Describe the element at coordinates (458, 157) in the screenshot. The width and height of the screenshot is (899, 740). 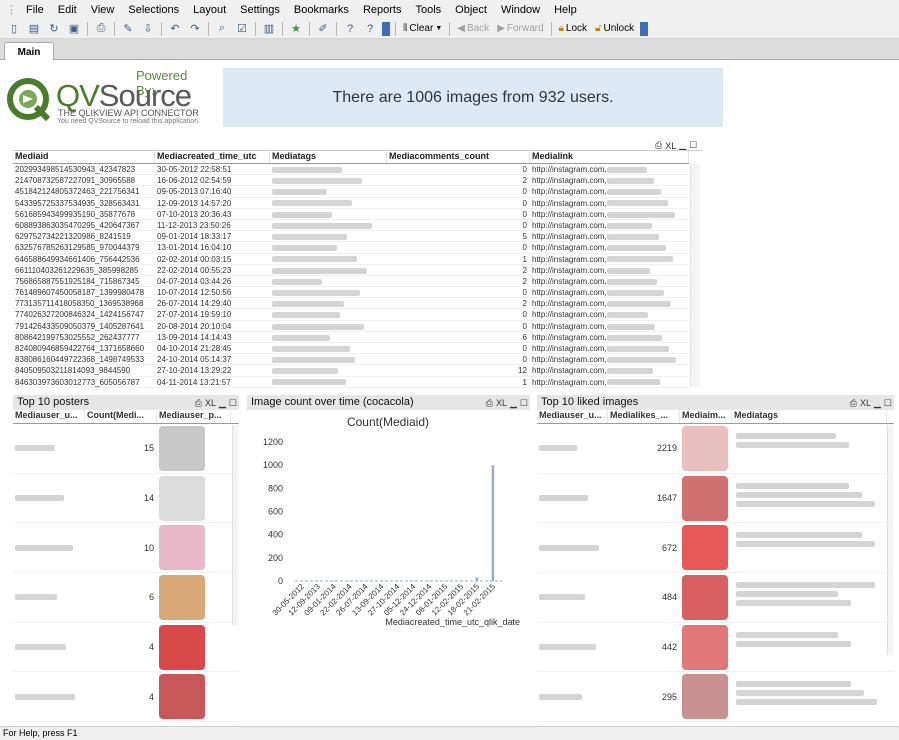
I see `column-header-comments: Mediacomments_count` at that location.